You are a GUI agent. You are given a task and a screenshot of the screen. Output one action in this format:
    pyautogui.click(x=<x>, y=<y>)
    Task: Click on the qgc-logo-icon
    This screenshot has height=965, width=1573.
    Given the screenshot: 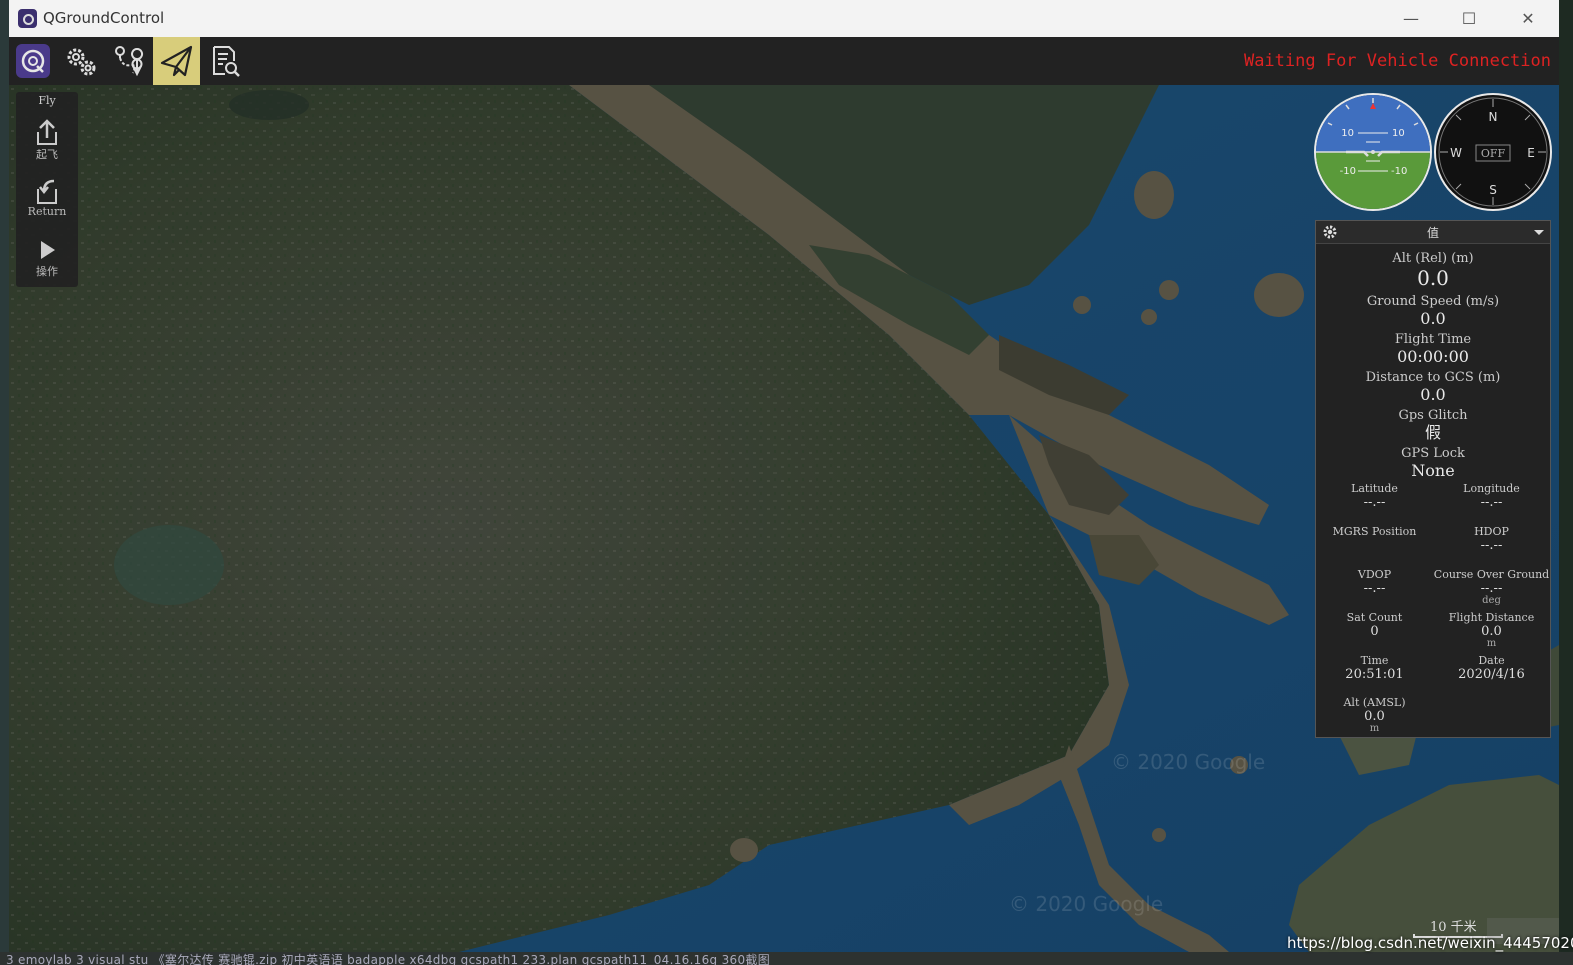 What is the action you would take?
    pyautogui.click(x=32, y=61)
    